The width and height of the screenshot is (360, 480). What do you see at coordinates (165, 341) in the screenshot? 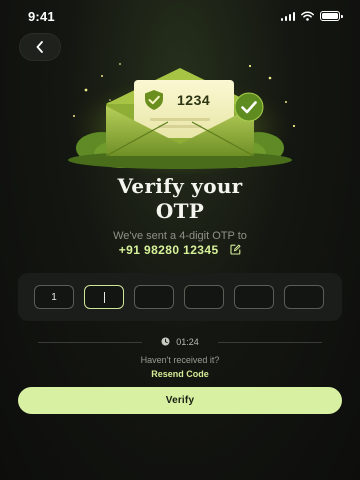
I see `clock-icon` at bounding box center [165, 341].